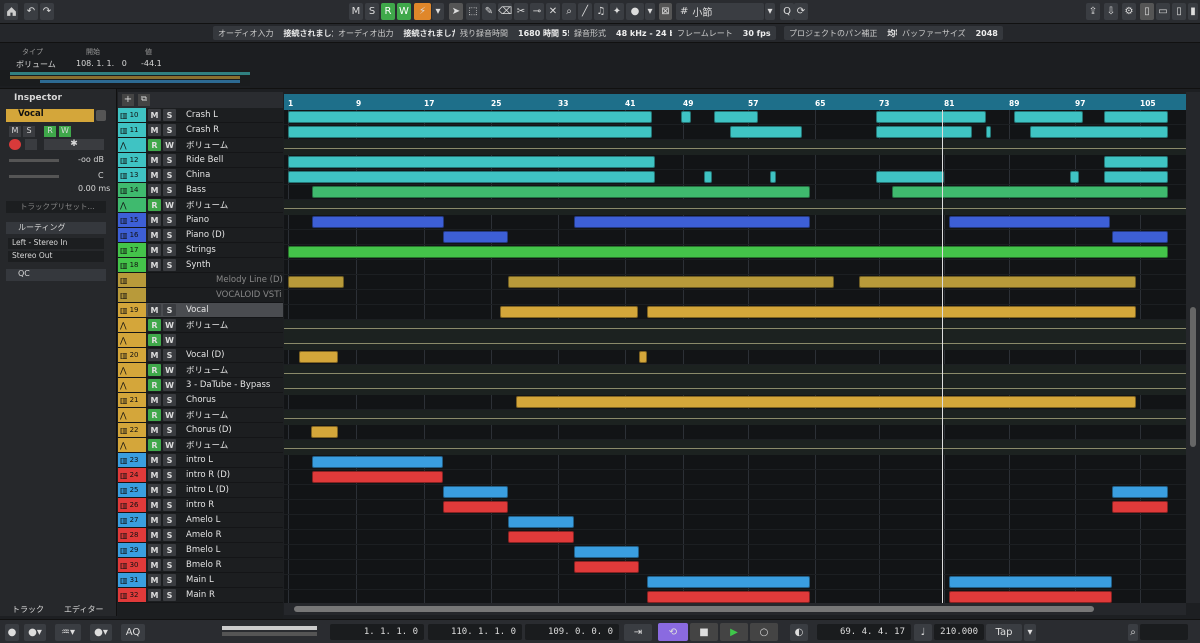 The image size is (1200, 643). I want to click on track-row: ▥ 18 M S Synth, so click(200, 265).